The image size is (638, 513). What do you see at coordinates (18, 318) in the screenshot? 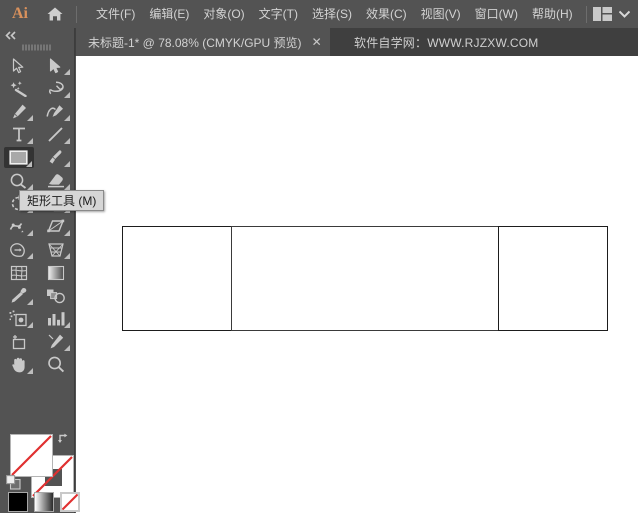
I see `symbol-sprayer-tool` at bounding box center [18, 318].